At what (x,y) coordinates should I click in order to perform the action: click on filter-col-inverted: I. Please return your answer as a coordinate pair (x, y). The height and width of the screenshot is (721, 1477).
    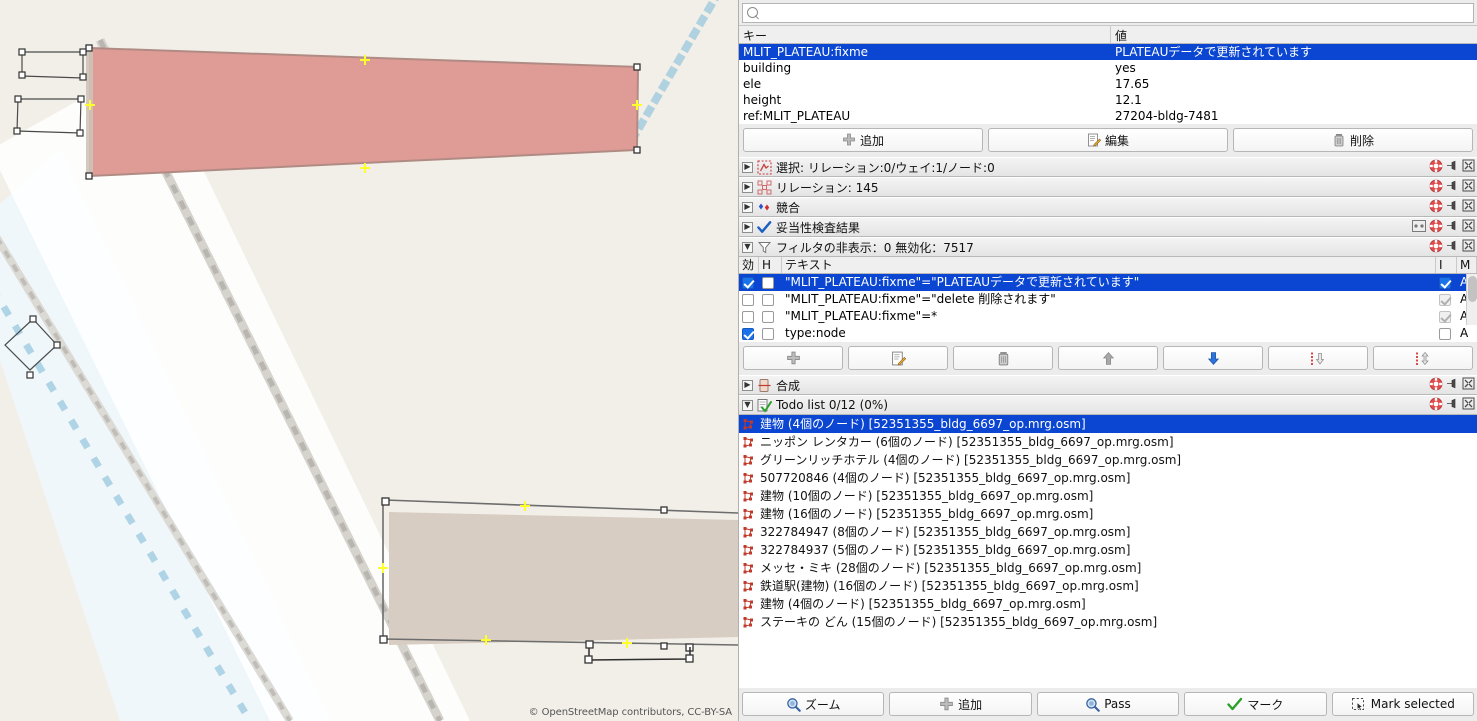
    Looking at the image, I should click on (1446, 265).